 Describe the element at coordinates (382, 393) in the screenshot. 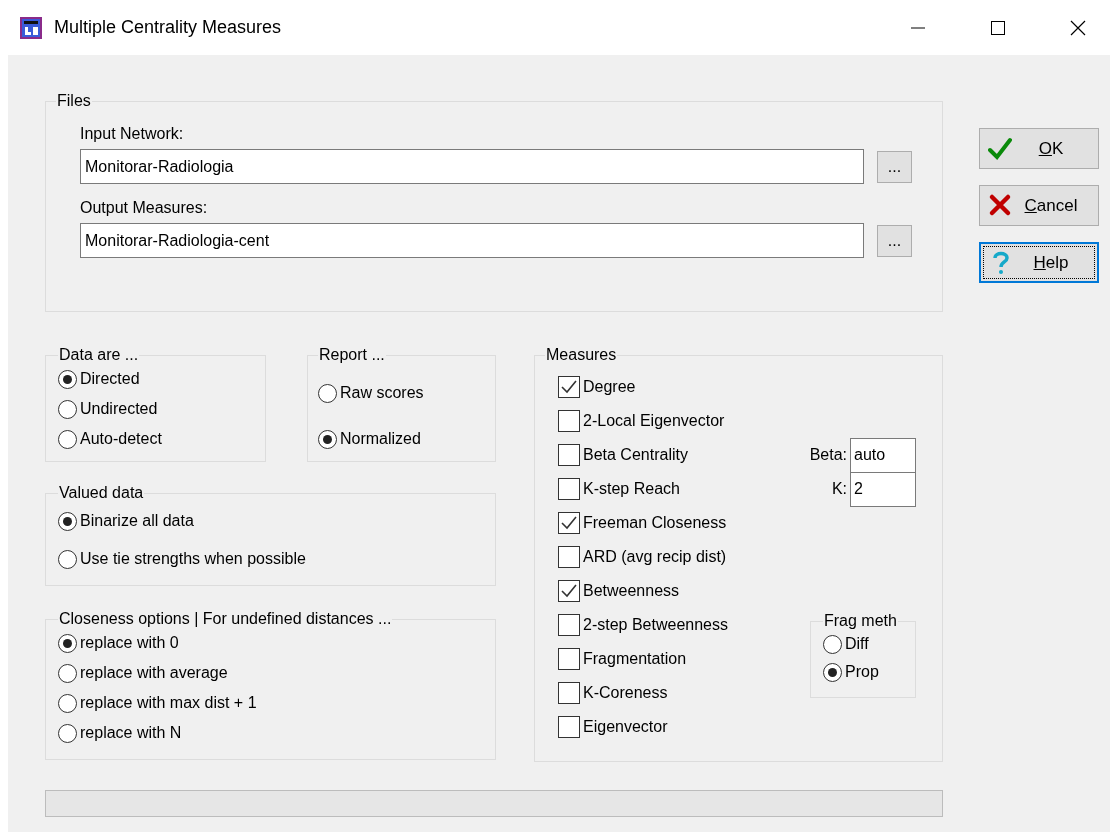

I see `option-label: Raw scores` at that location.